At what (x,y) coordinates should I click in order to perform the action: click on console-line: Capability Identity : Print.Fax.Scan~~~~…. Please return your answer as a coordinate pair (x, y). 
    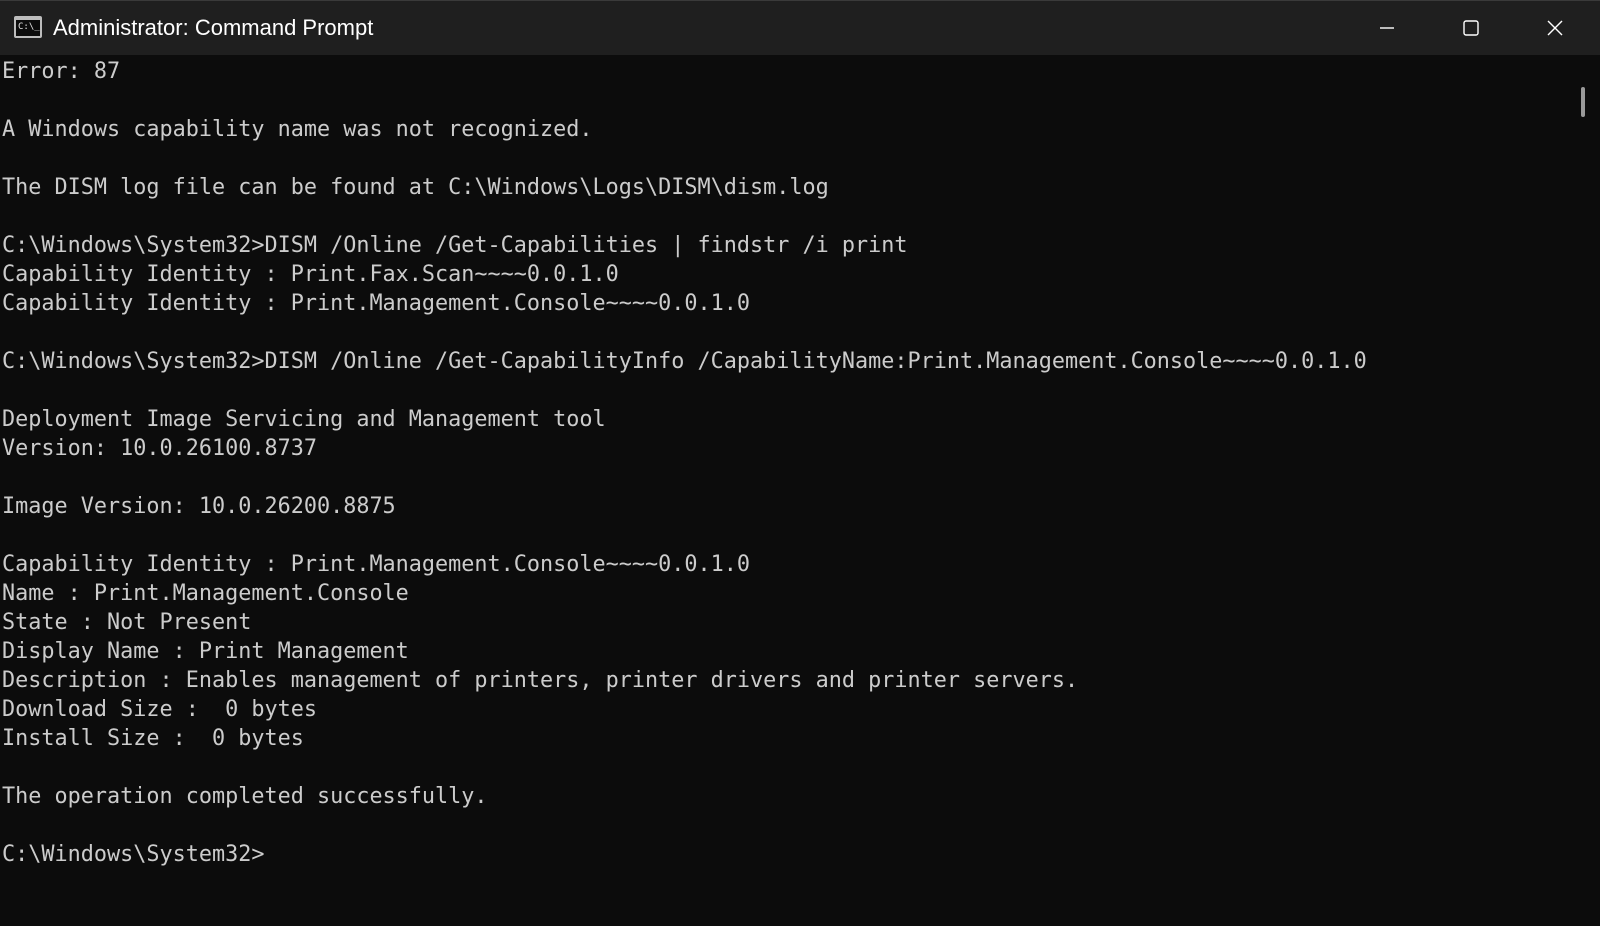
    Looking at the image, I should click on (310, 274).